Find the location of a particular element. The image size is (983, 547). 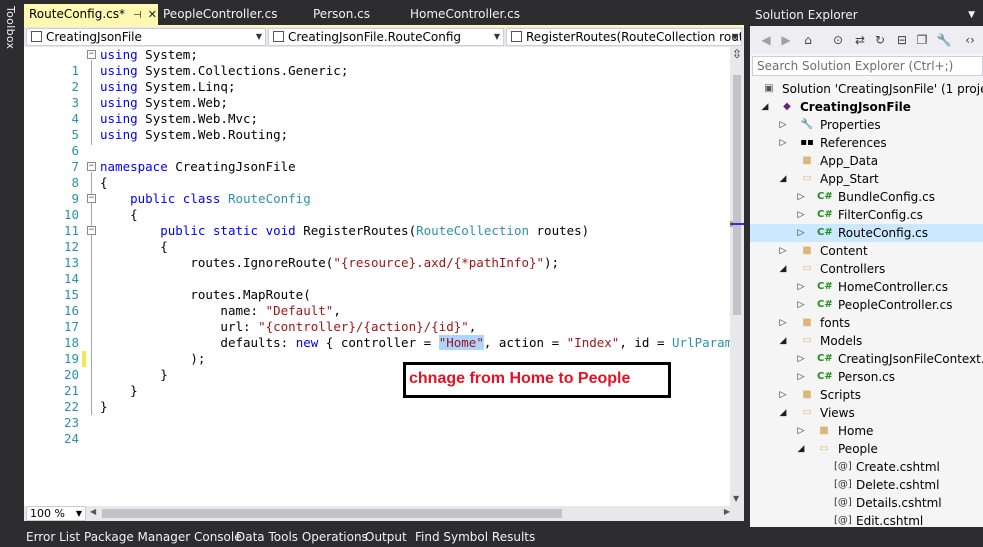

tree-node-person: ▷ C# Person.cs is located at coordinates (866, 377).